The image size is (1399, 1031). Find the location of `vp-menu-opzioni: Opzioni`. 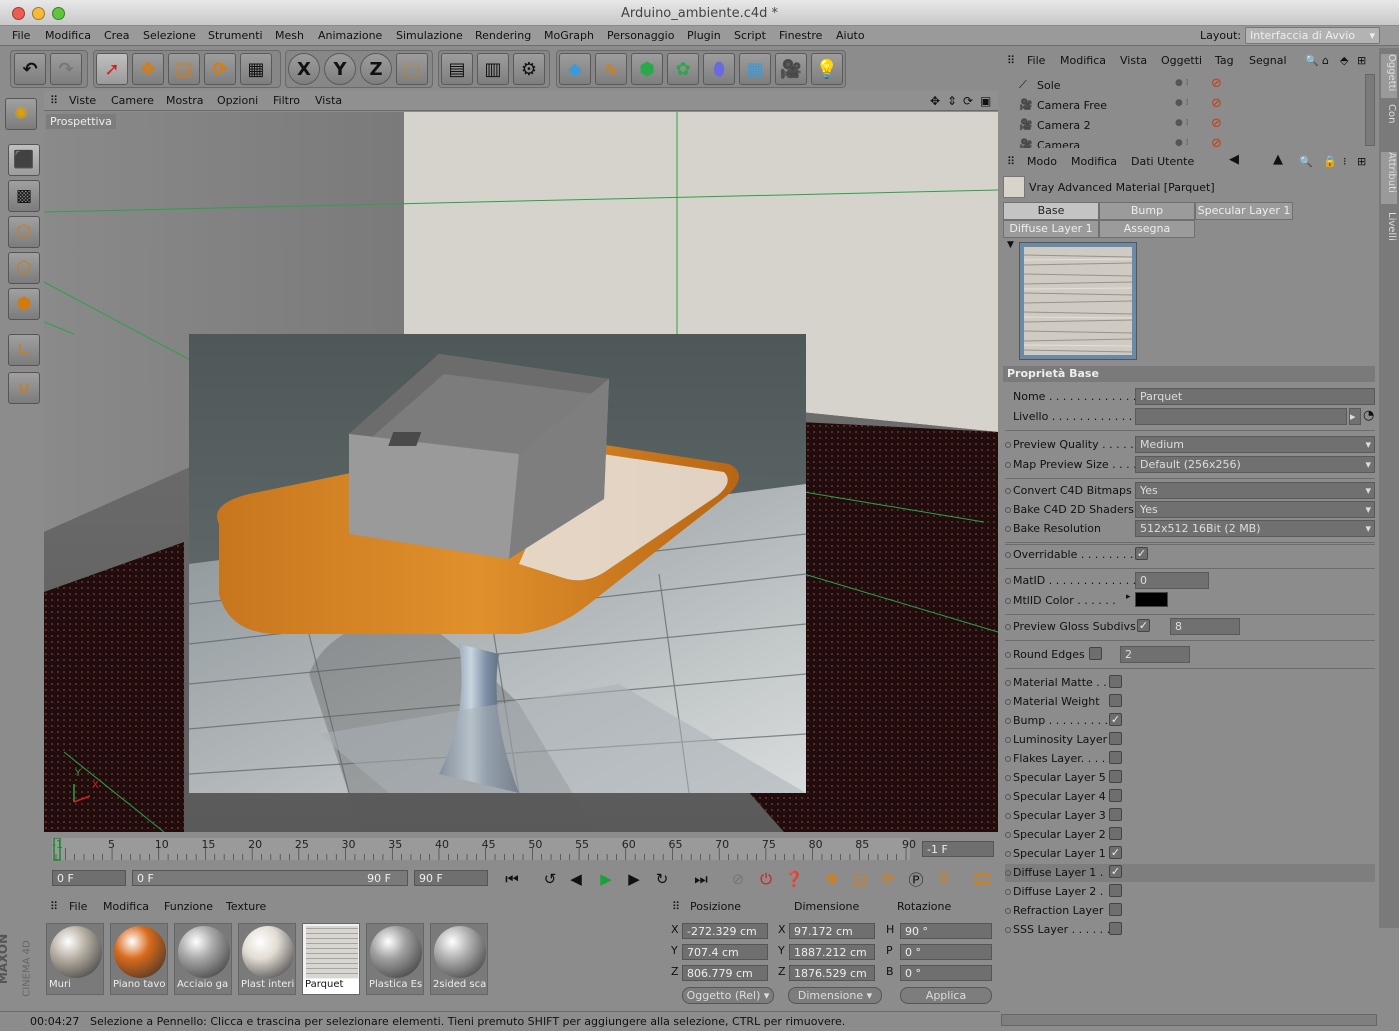

vp-menu-opzioni: Opzioni is located at coordinates (237, 100).